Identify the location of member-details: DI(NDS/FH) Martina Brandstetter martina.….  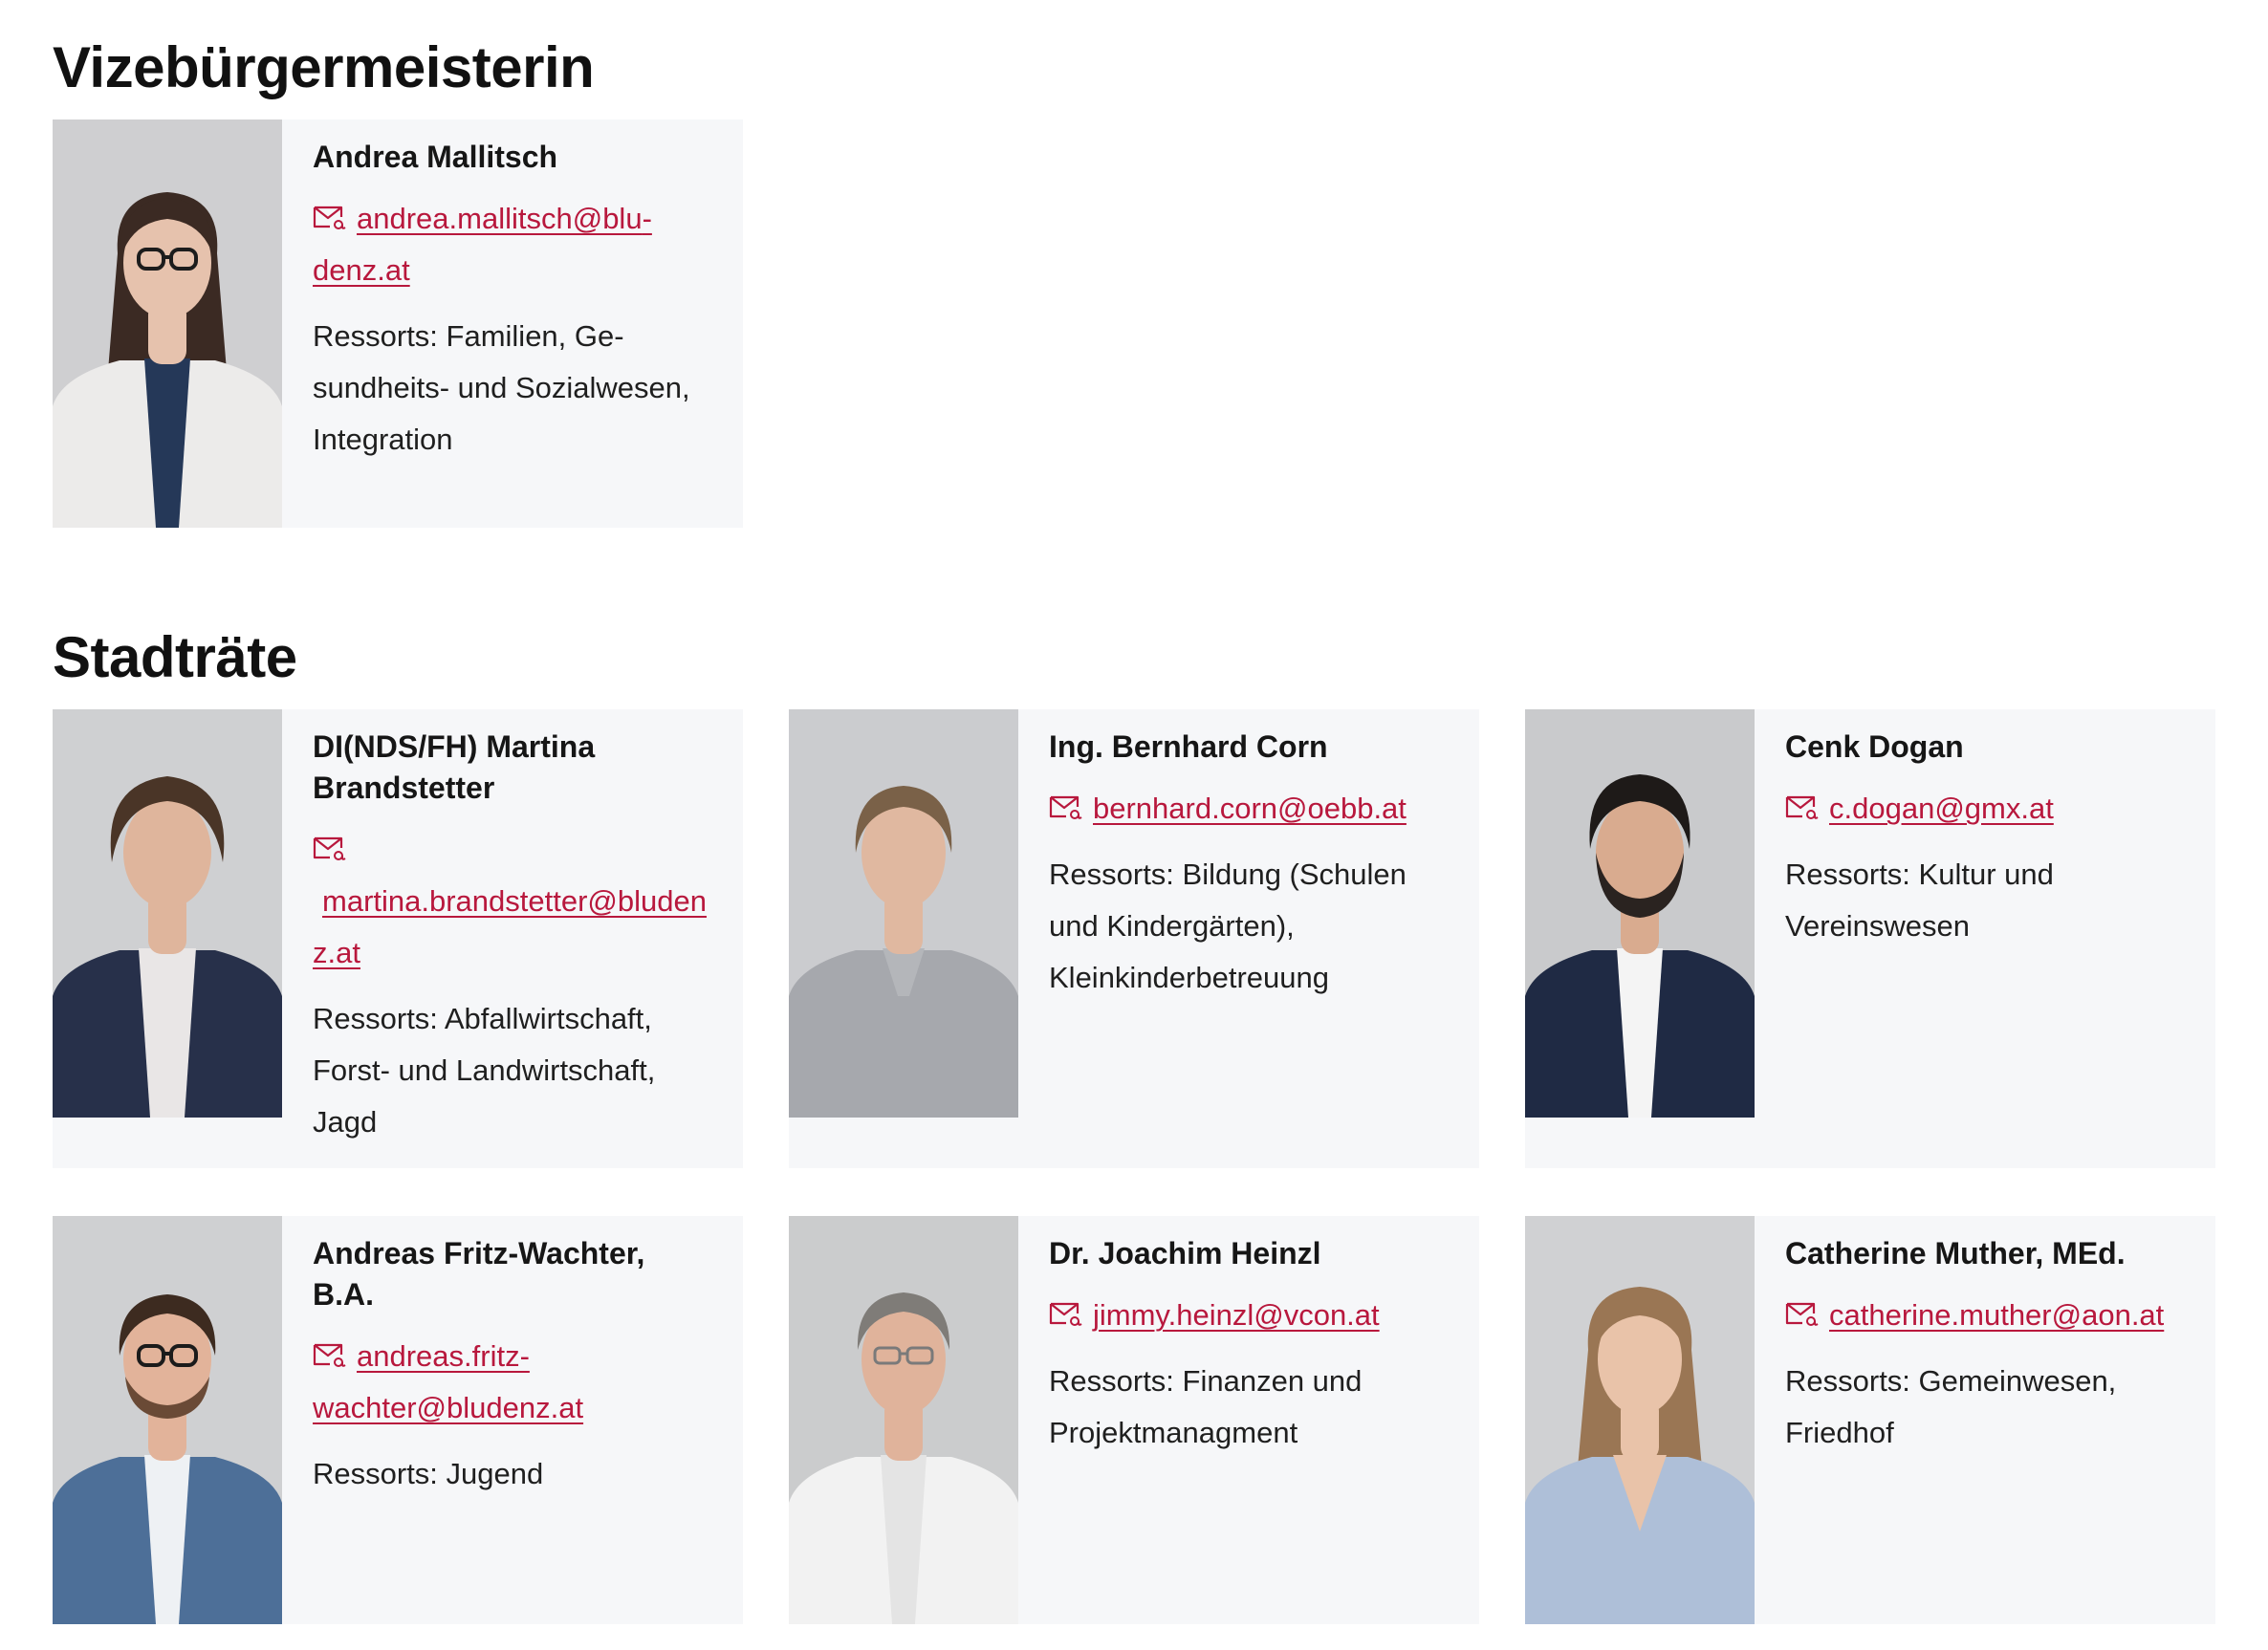
(512, 935).